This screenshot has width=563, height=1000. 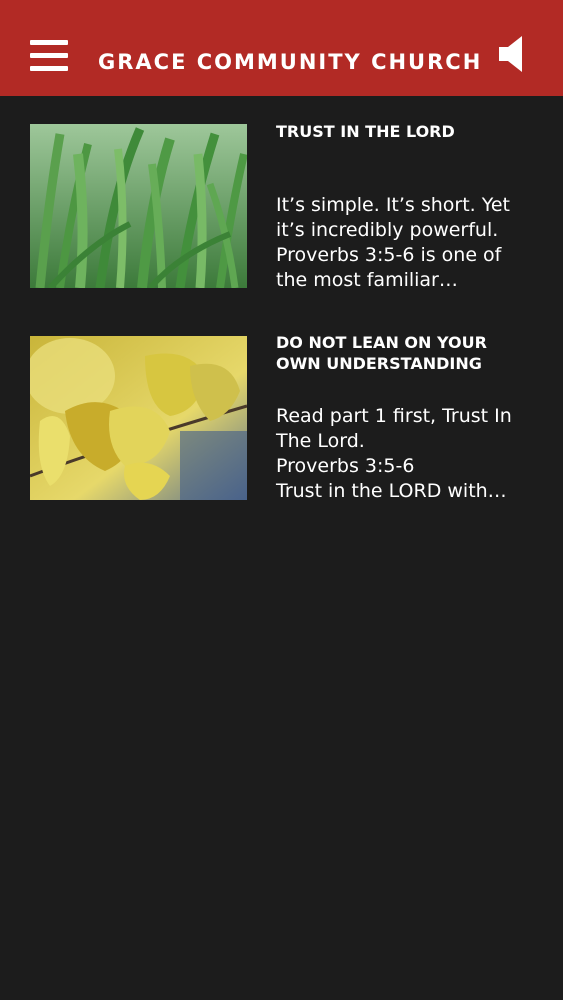 What do you see at coordinates (138, 418) in the screenshot?
I see `article-thumbnail-leaves` at bounding box center [138, 418].